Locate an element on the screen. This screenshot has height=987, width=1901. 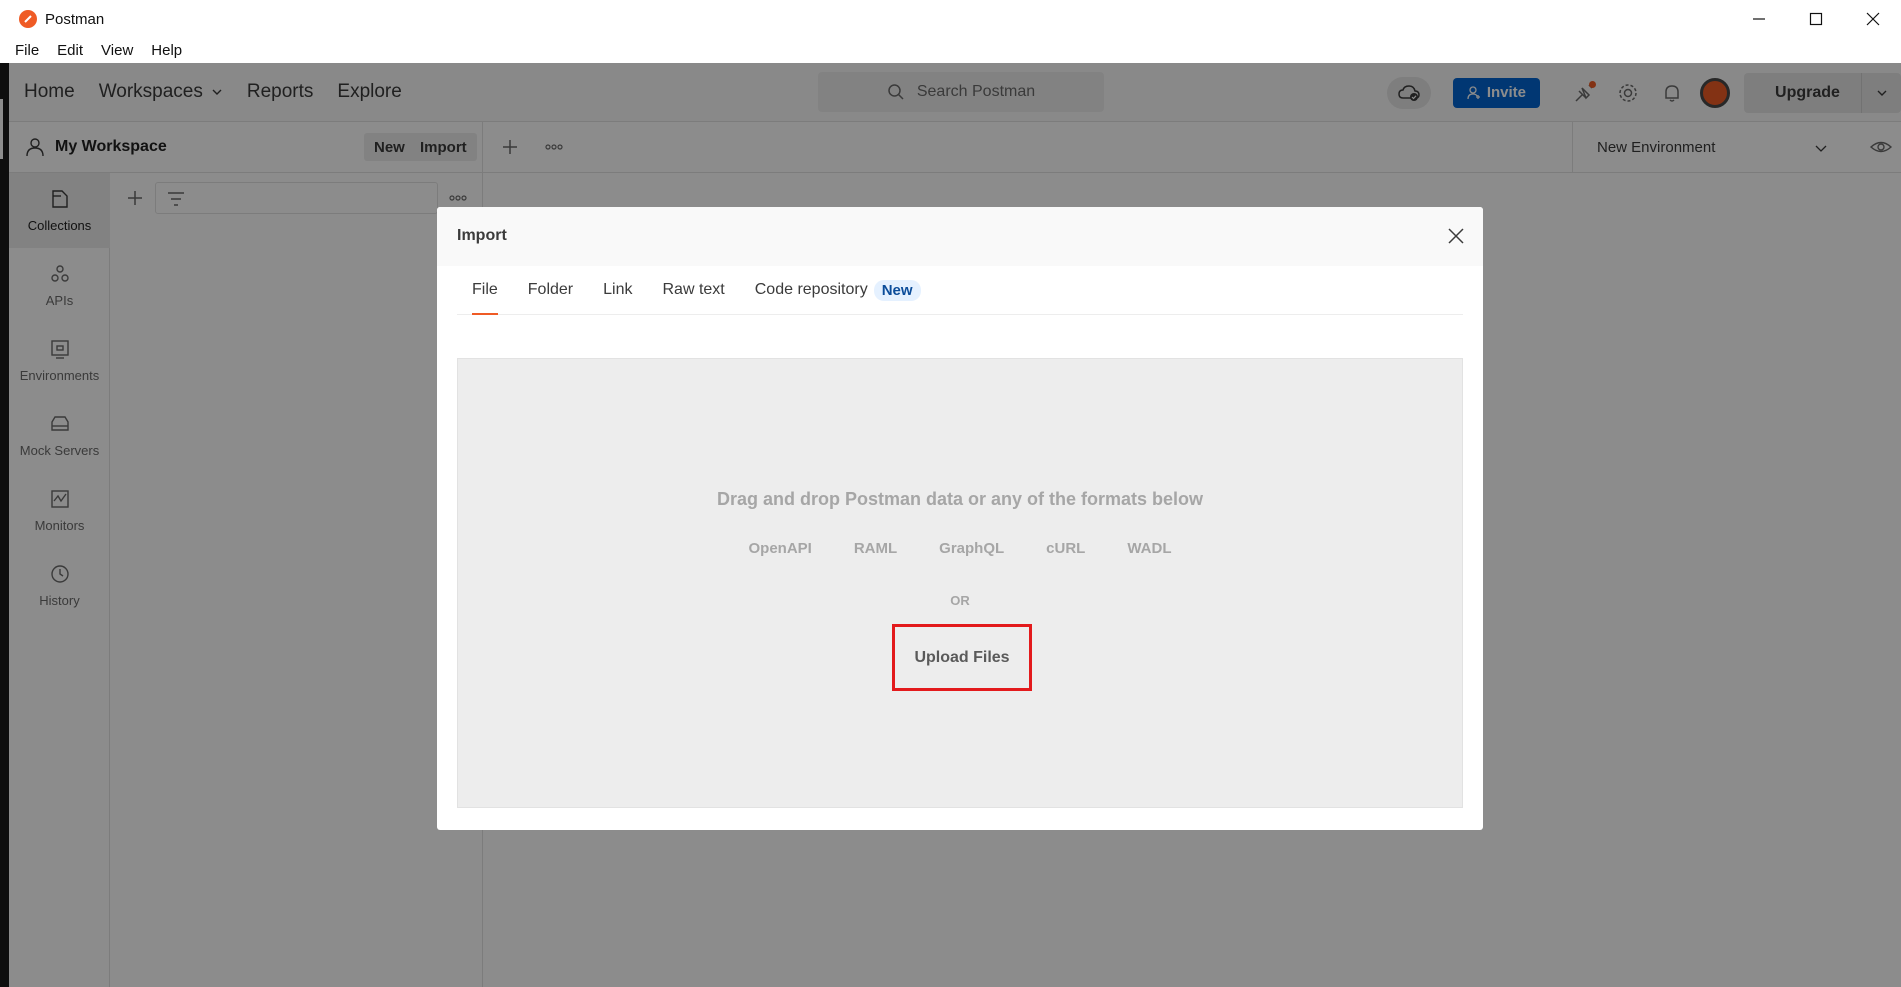
title-bar: Postman is located at coordinates (950, 19).